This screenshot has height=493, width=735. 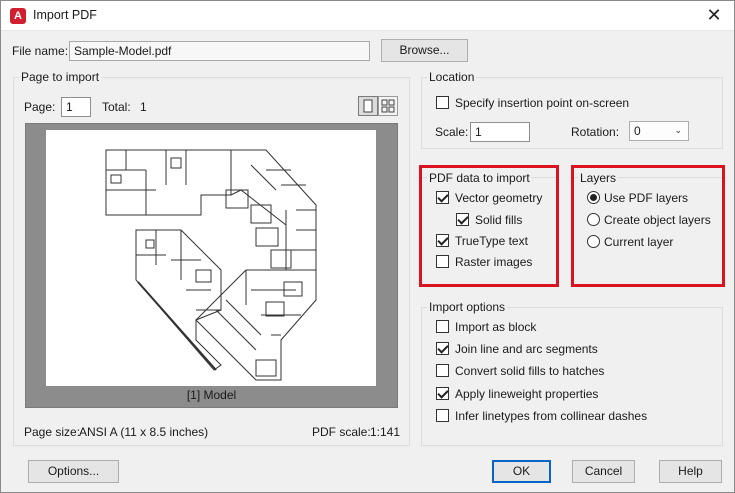 I want to click on location-title: Location, so click(x=452, y=77).